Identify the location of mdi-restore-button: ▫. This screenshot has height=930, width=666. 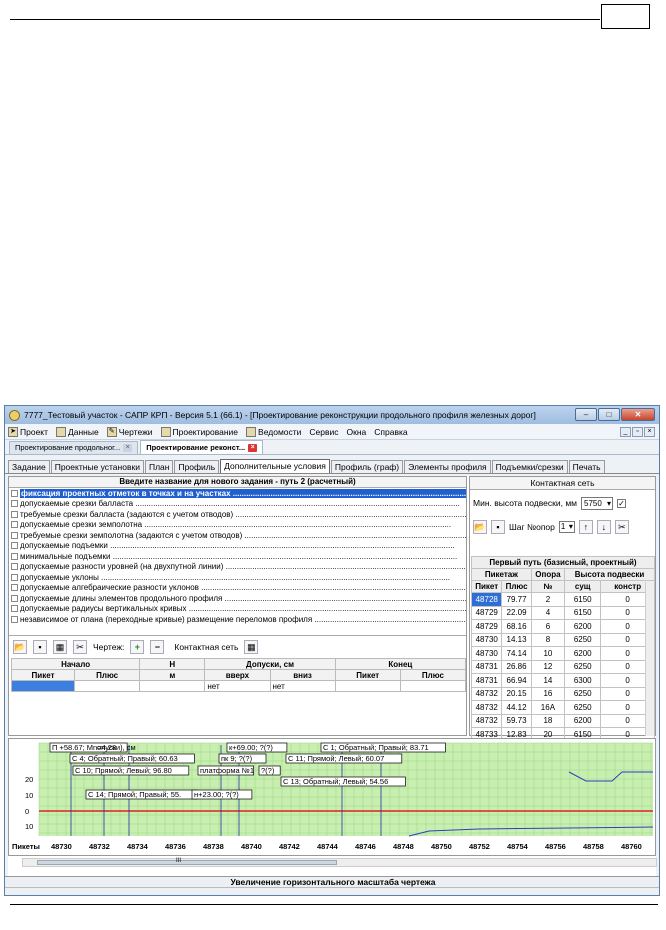
(637, 432).